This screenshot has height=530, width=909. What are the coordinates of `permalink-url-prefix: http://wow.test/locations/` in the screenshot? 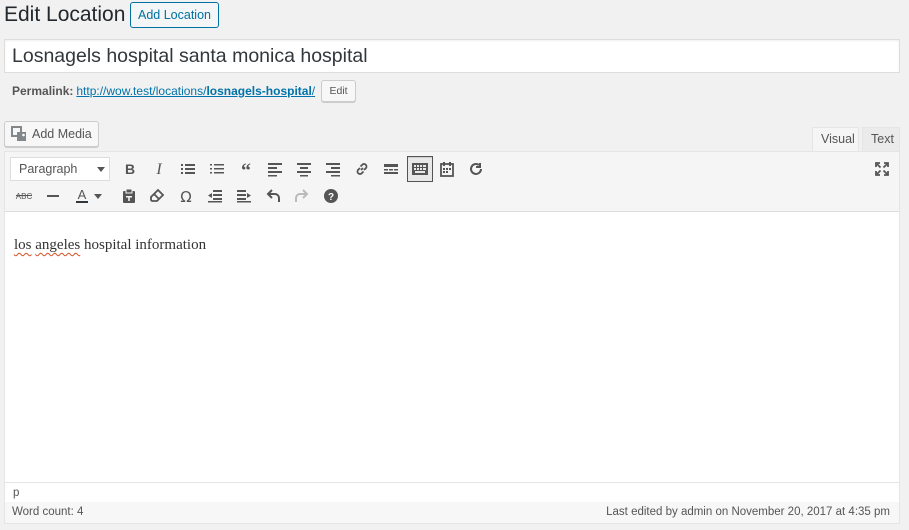 It's located at (141, 91).